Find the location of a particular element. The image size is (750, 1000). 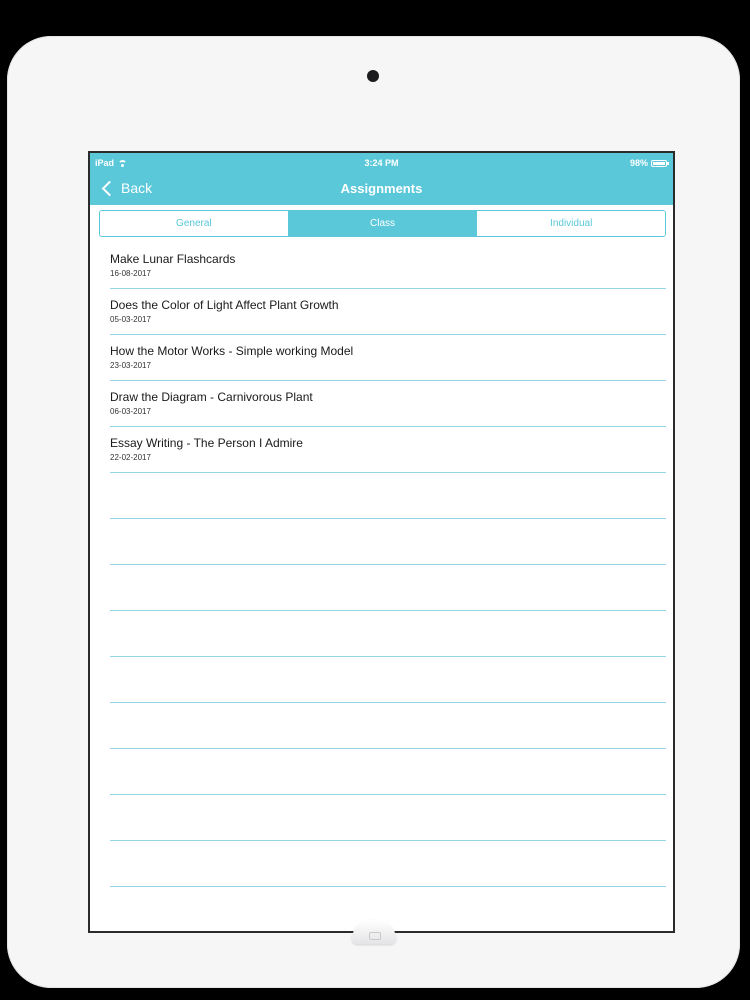

tab-class: Class is located at coordinates (382, 223).